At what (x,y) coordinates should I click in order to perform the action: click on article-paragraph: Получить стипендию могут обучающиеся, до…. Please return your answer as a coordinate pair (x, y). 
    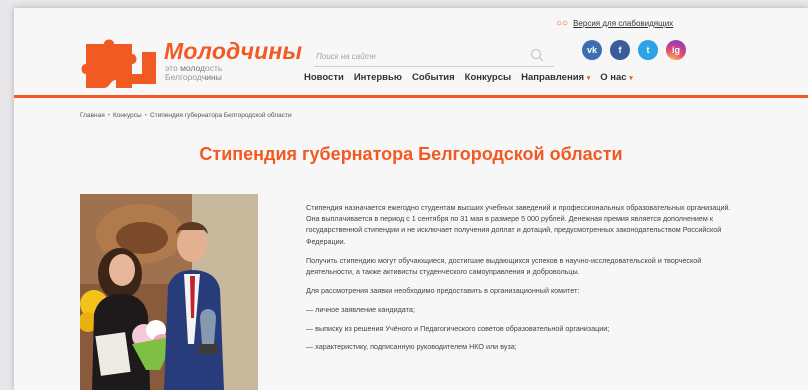
    Looking at the image, I should click on (504, 266).